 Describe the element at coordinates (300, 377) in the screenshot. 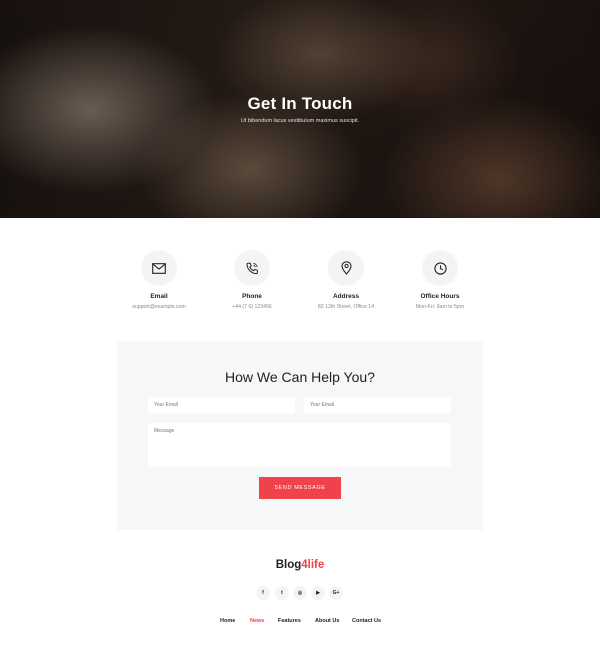

I see `form-title: How We Can Help You?` at that location.